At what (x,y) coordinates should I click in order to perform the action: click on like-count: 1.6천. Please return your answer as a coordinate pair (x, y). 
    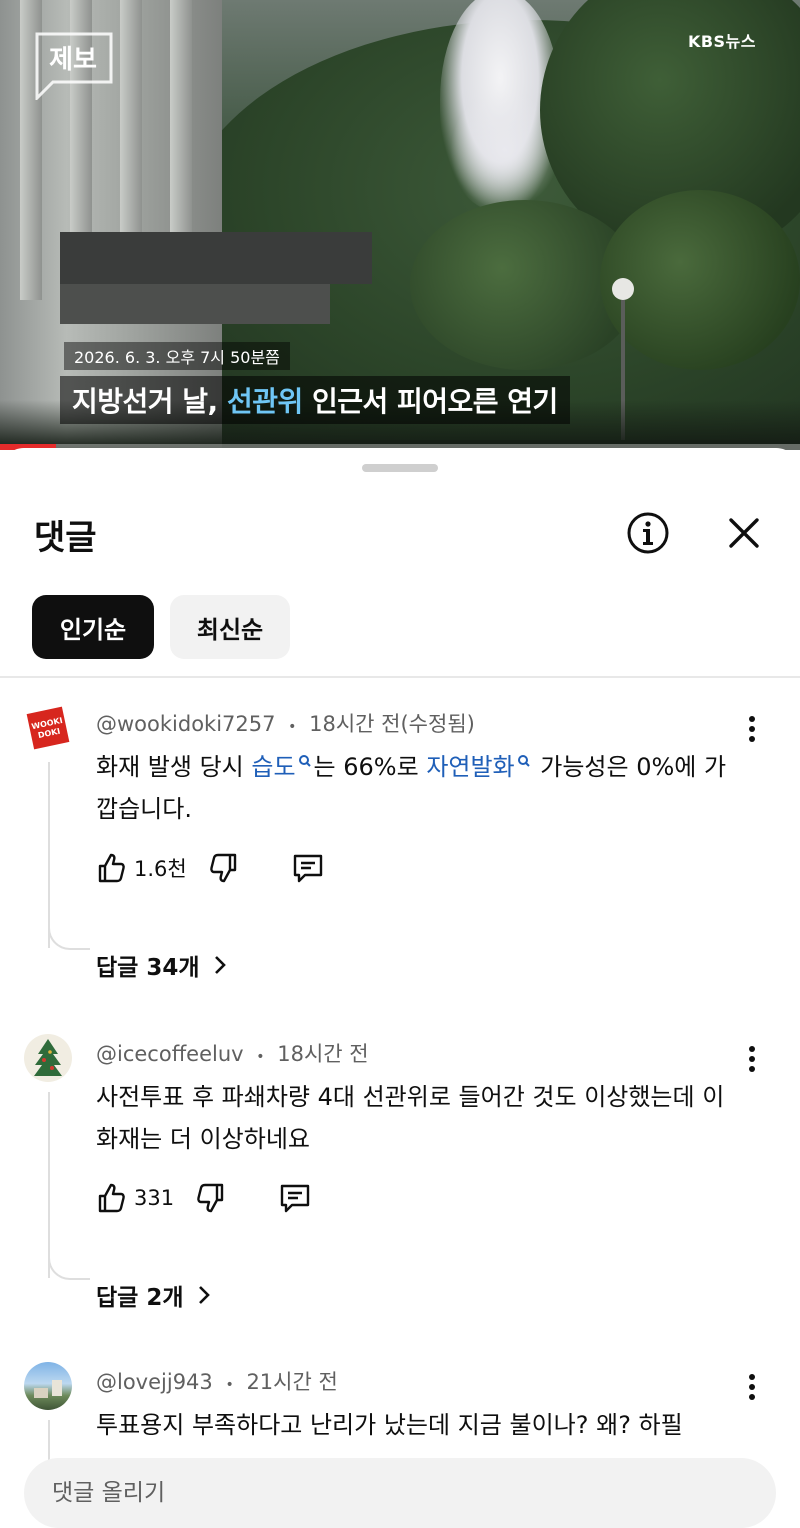
    Looking at the image, I should click on (160, 869).